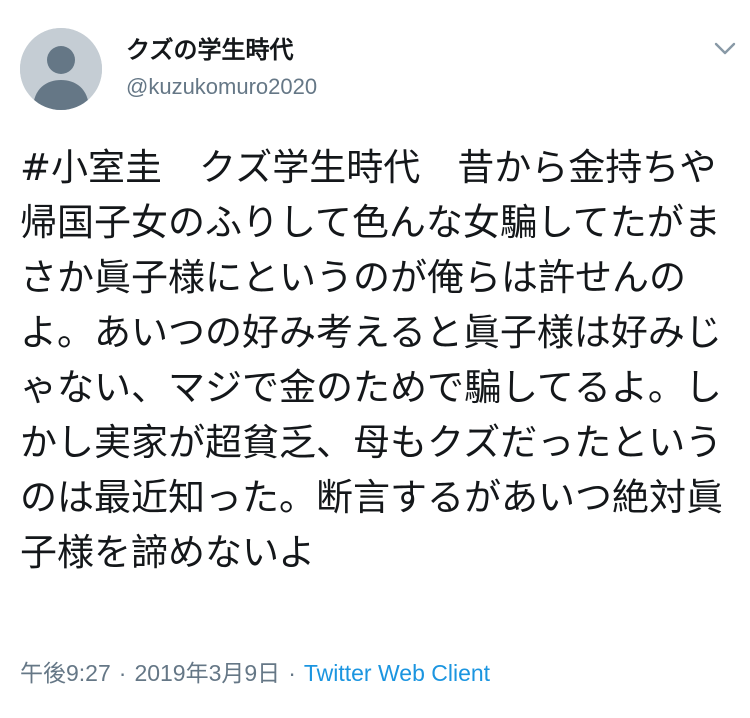 Image resolution: width=750 pixels, height=718 pixels. I want to click on tweet-client-link: Twitter Web Client, so click(397, 673).